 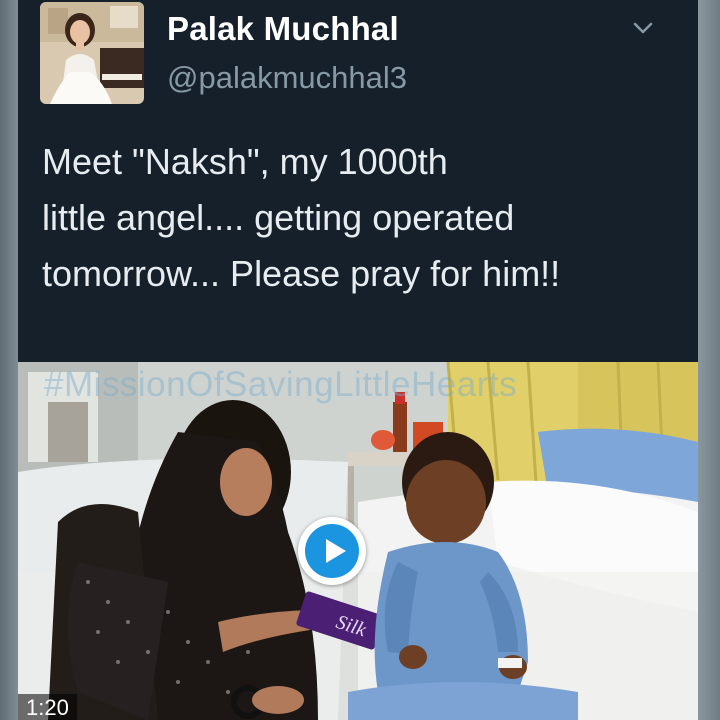 I want to click on tweet-text-line: little angel.... getting operated, so click(x=278, y=217).